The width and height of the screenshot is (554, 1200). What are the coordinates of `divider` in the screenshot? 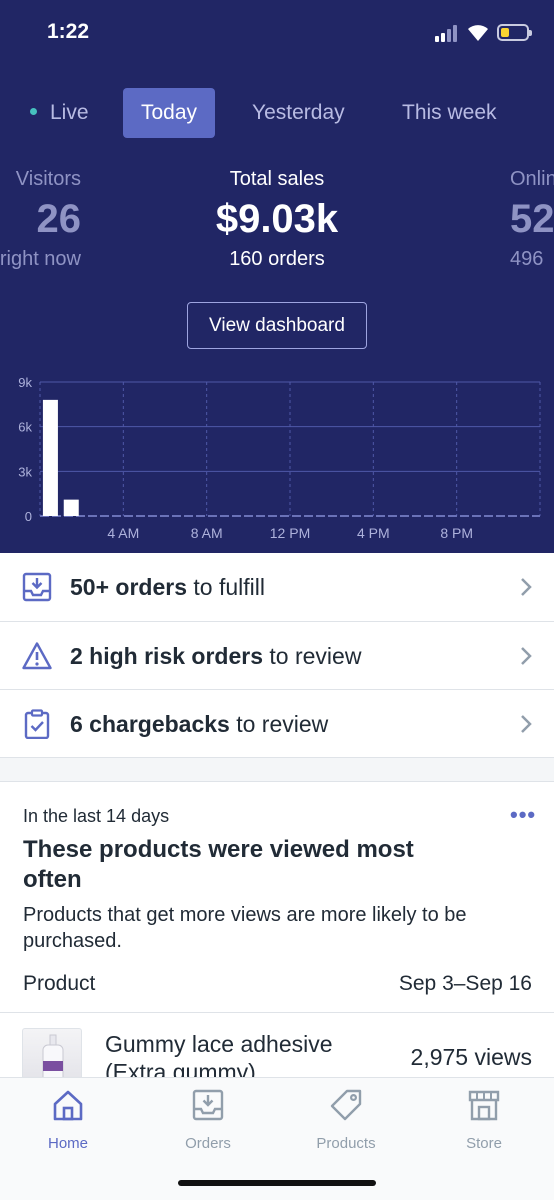 It's located at (277, 1012).